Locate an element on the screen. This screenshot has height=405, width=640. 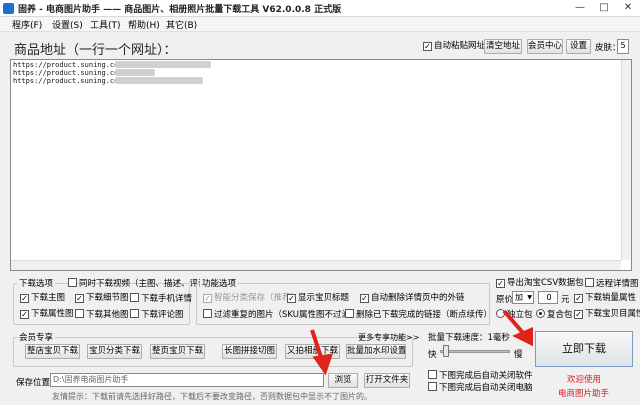
arrow-to-start-icon is located at coordinates (517, 328).